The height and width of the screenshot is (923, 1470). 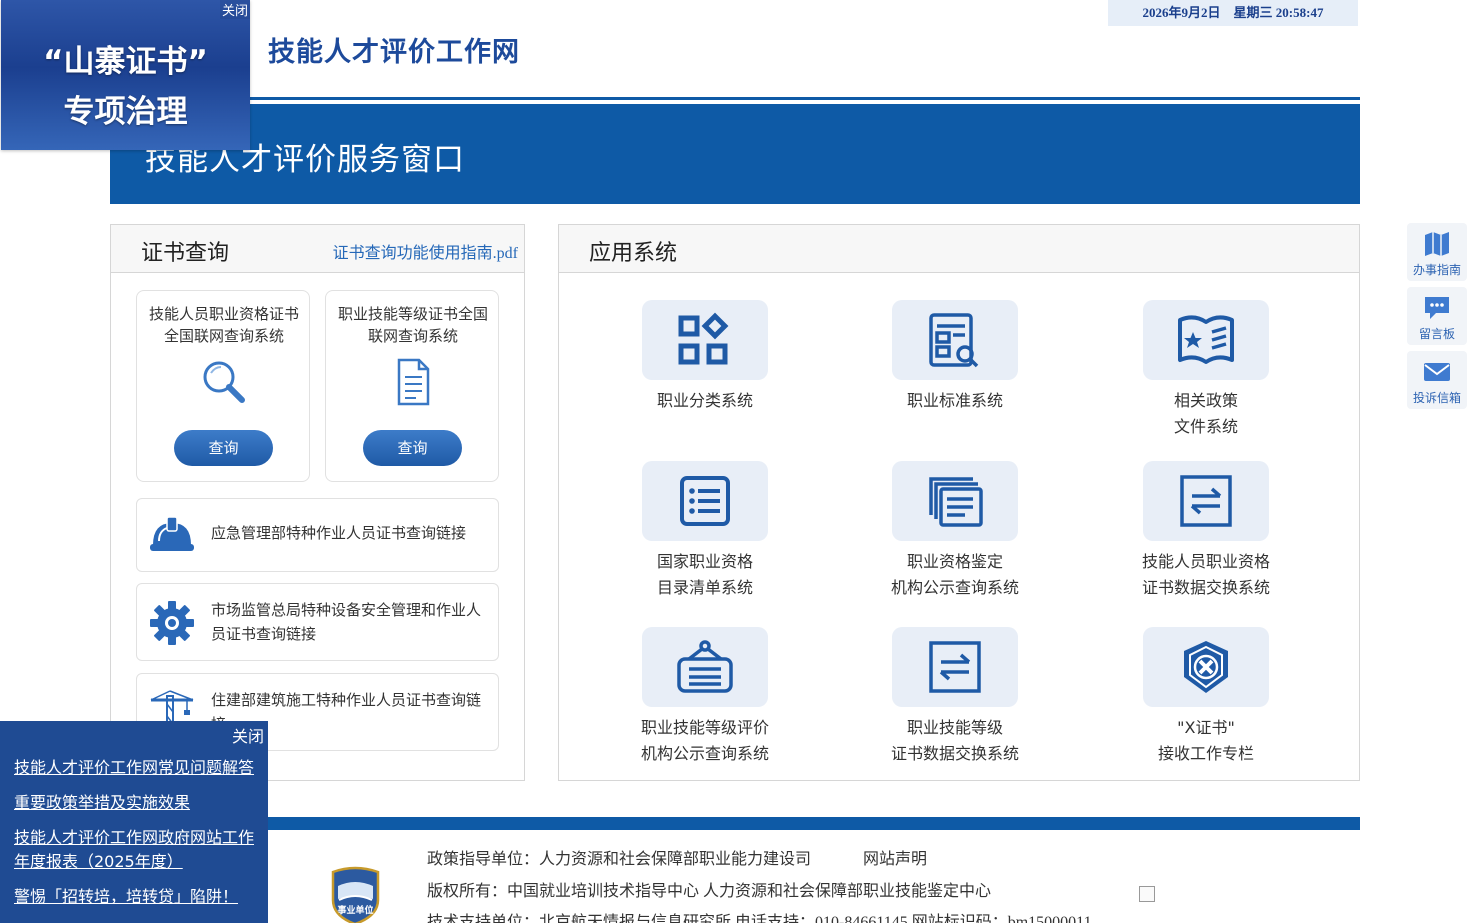 What do you see at coordinates (704, 400) in the screenshot?
I see `app-label: 职业分类系统` at bounding box center [704, 400].